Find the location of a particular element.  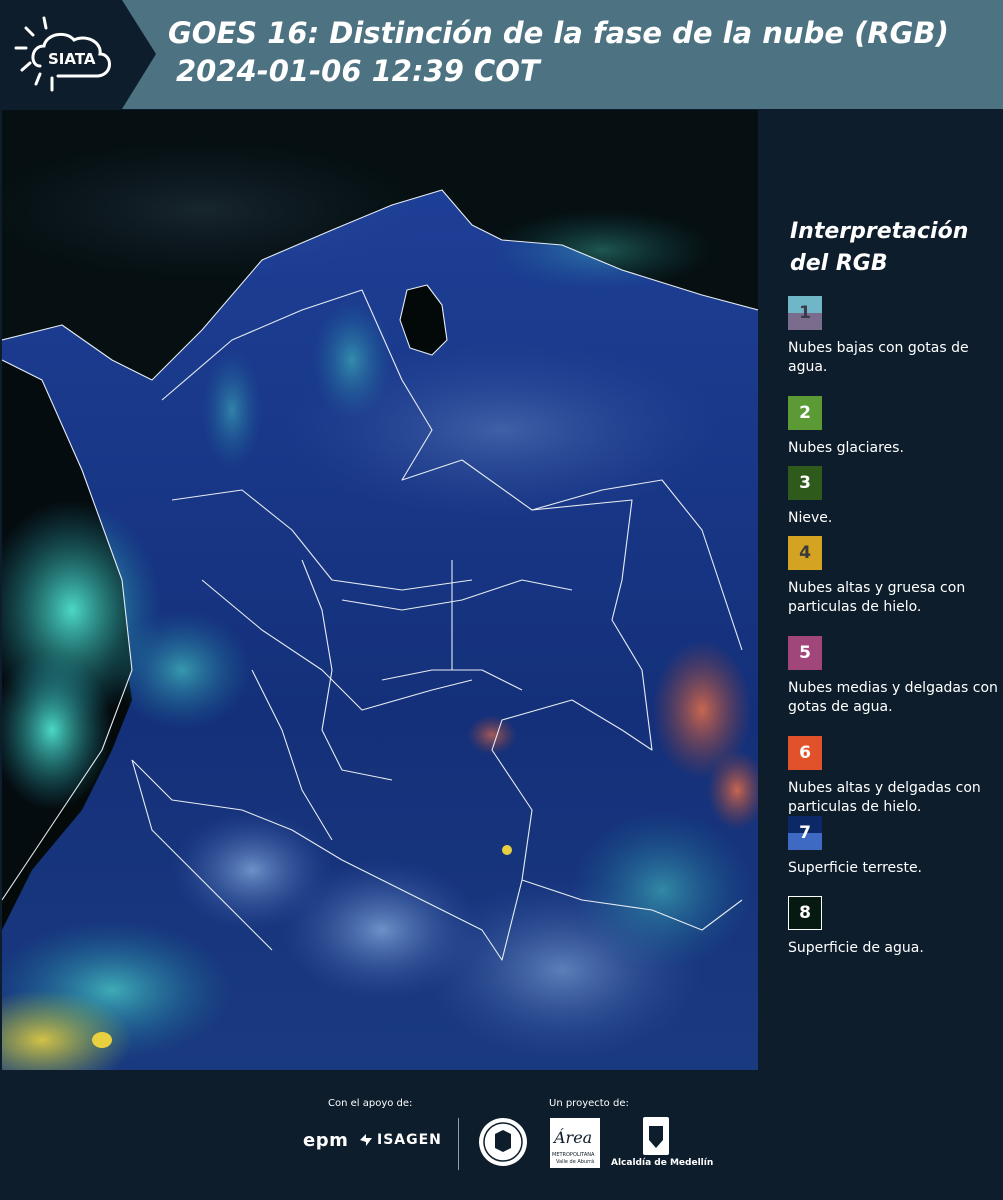

legend-swatch-7: 7 is located at coordinates (805, 833).